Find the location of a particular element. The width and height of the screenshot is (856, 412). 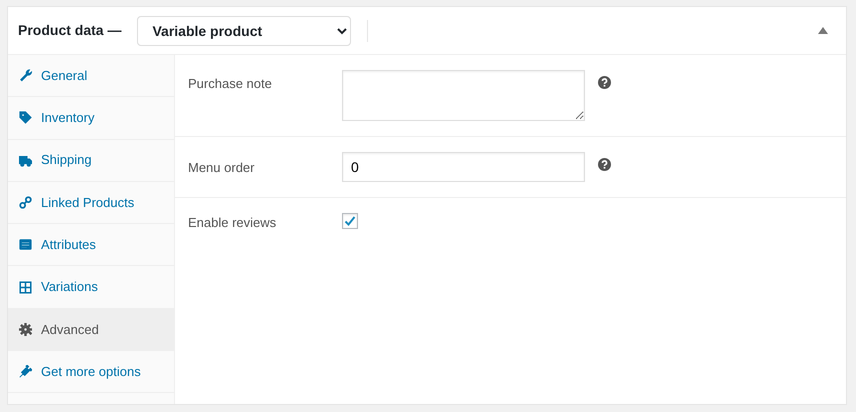

tag-icon is located at coordinates (25, 117).